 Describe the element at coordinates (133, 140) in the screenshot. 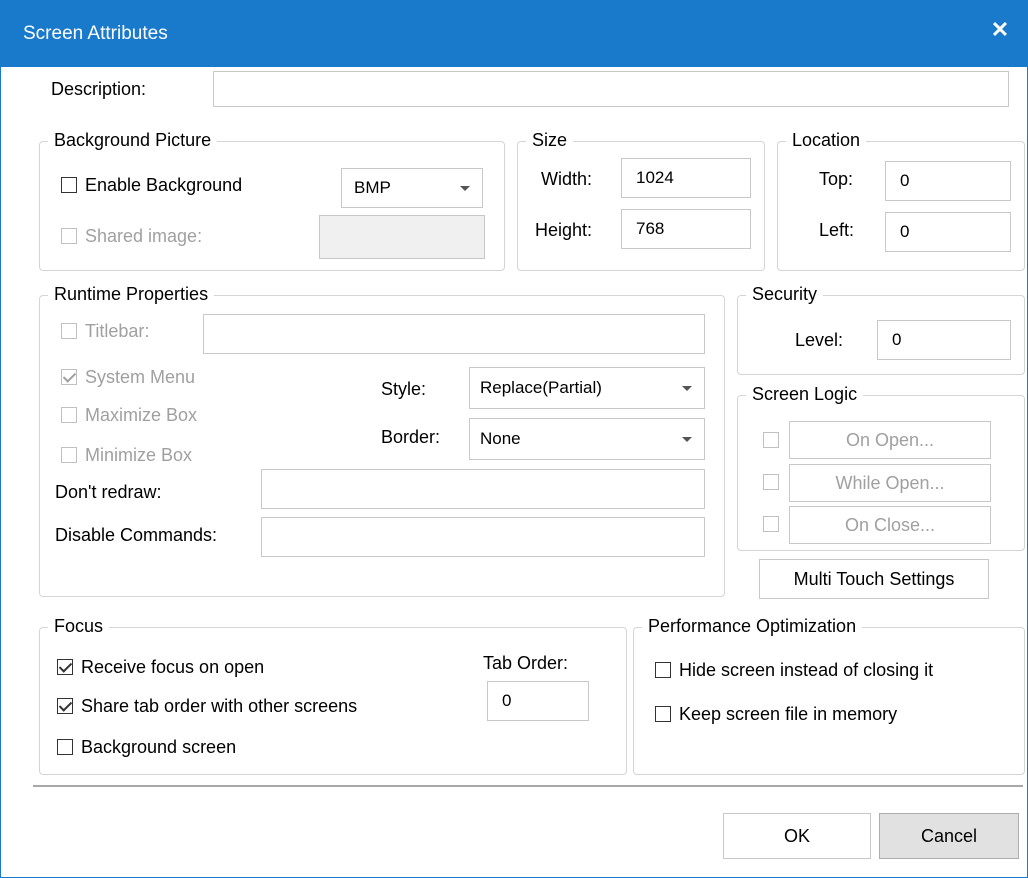

I see `background-picture-legend: Background Picture` at that location.